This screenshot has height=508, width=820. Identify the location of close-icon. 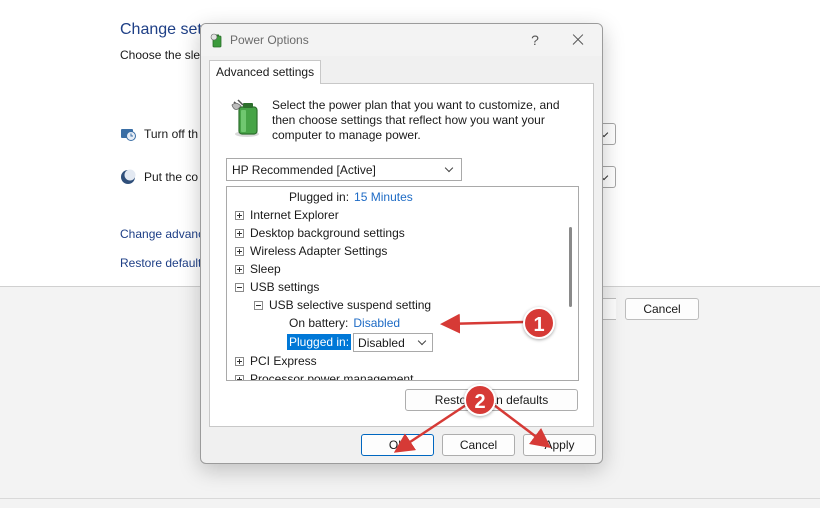
(578, 40).